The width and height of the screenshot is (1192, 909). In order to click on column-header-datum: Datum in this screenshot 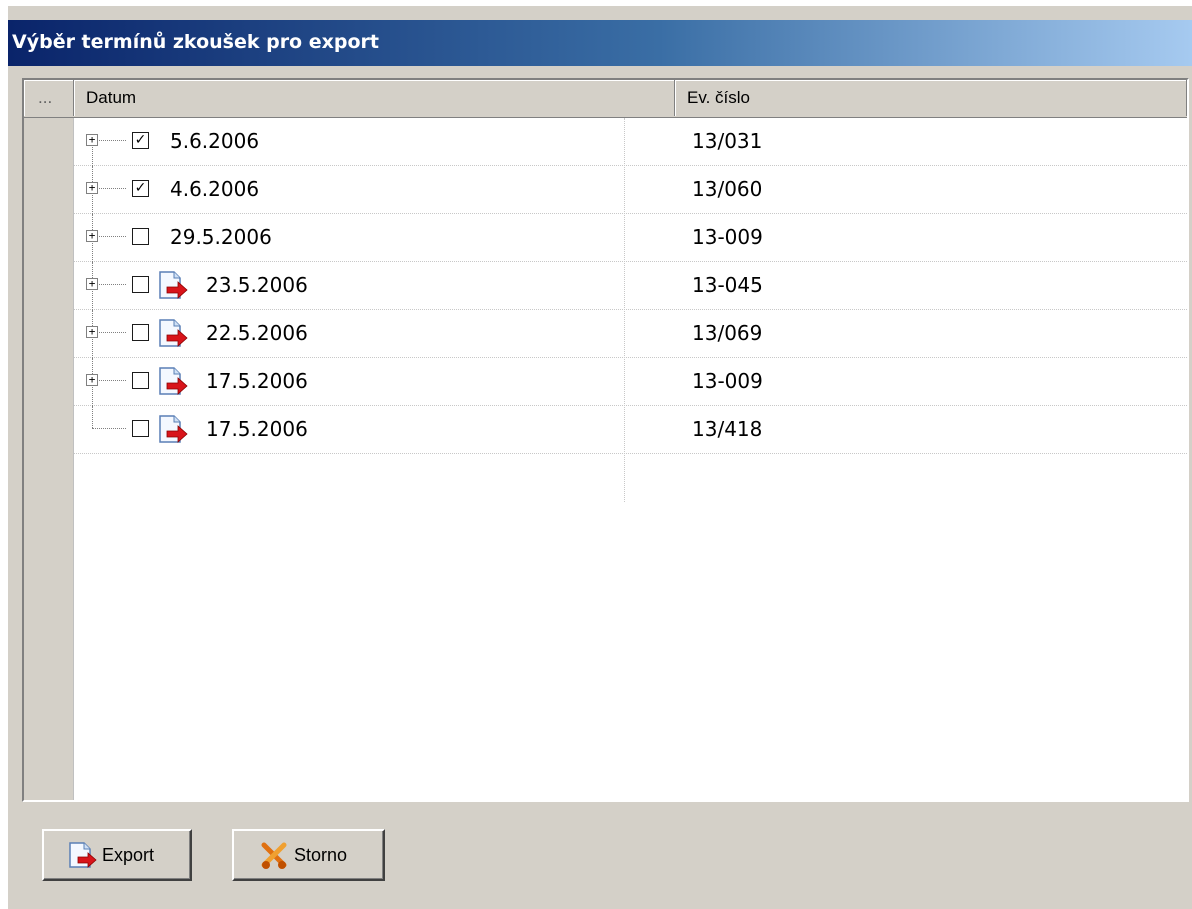, I will do `click(374, 98)`.